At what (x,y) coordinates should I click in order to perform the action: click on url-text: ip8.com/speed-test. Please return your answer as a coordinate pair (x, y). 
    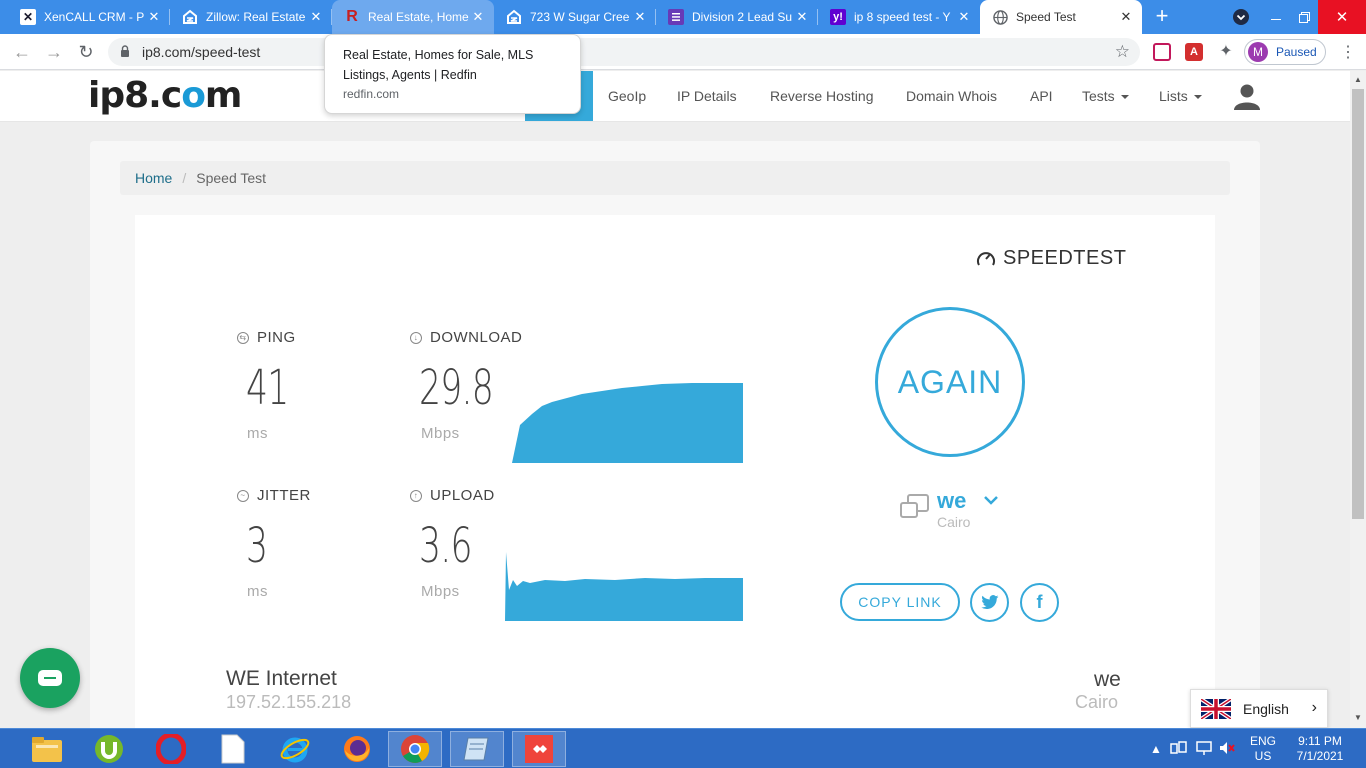
    Looking at the image, I should click on (201, 52).